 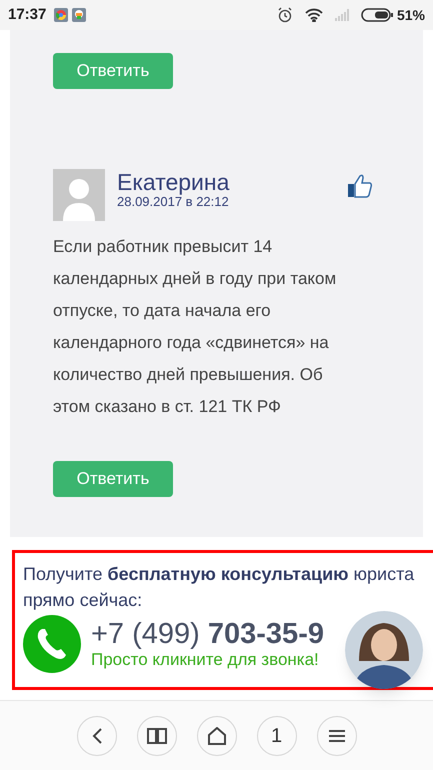 I want to click on menu-button, so click(x=336, y=736).